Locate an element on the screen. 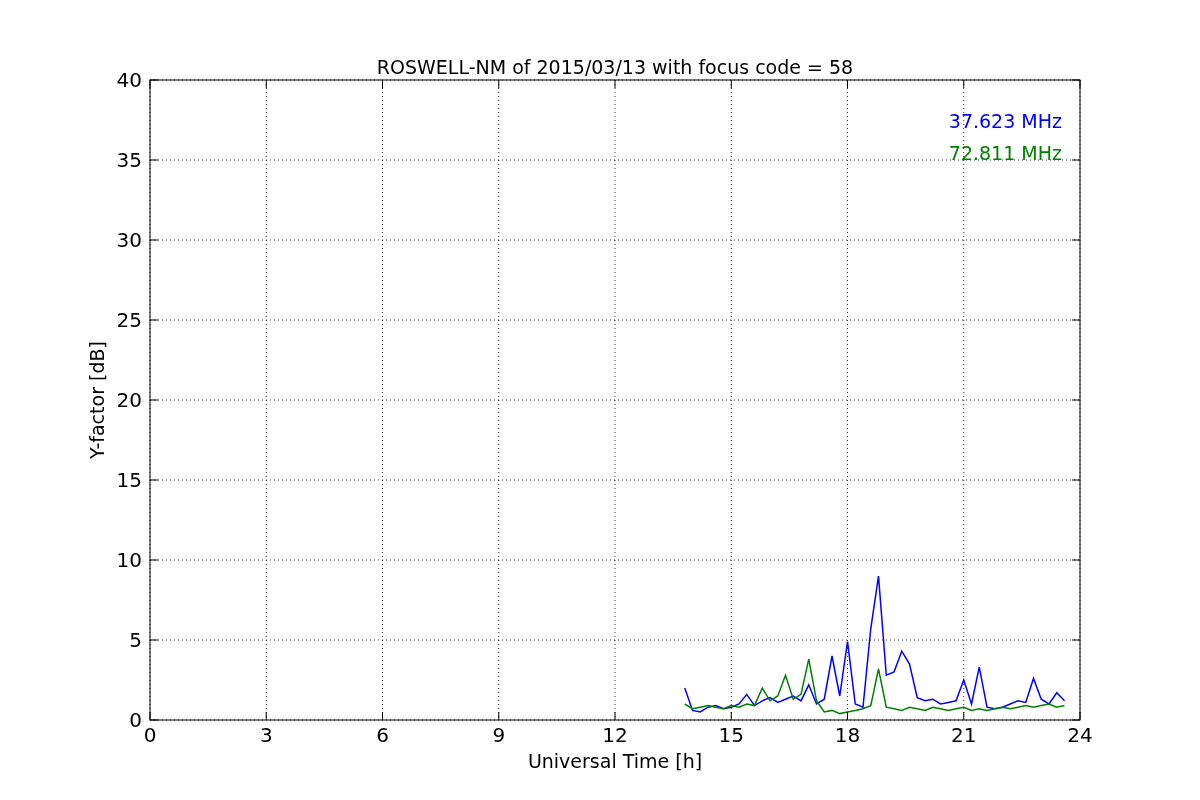 The width and height of the screenshot is (1200, 800). tick-label: 20 is located at coordinates (129, 400).